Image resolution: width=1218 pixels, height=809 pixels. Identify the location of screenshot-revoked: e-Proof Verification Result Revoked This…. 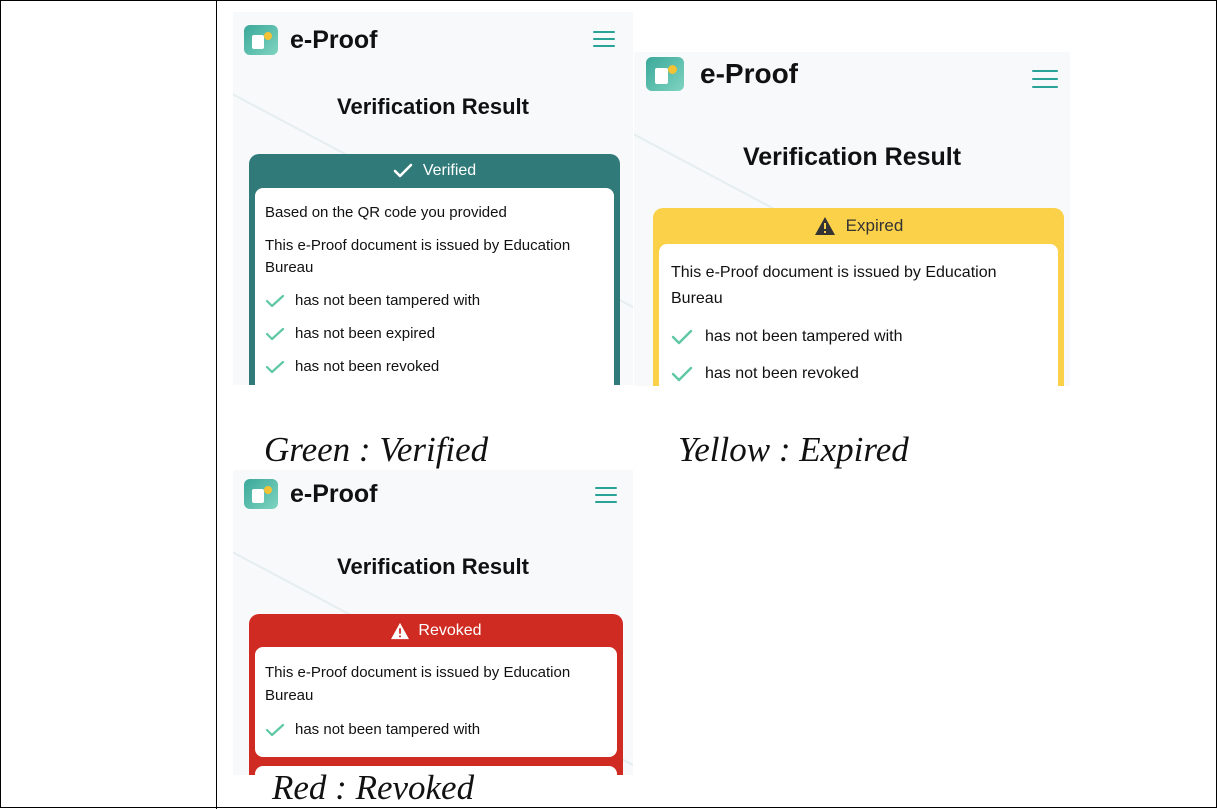
(433, 622).